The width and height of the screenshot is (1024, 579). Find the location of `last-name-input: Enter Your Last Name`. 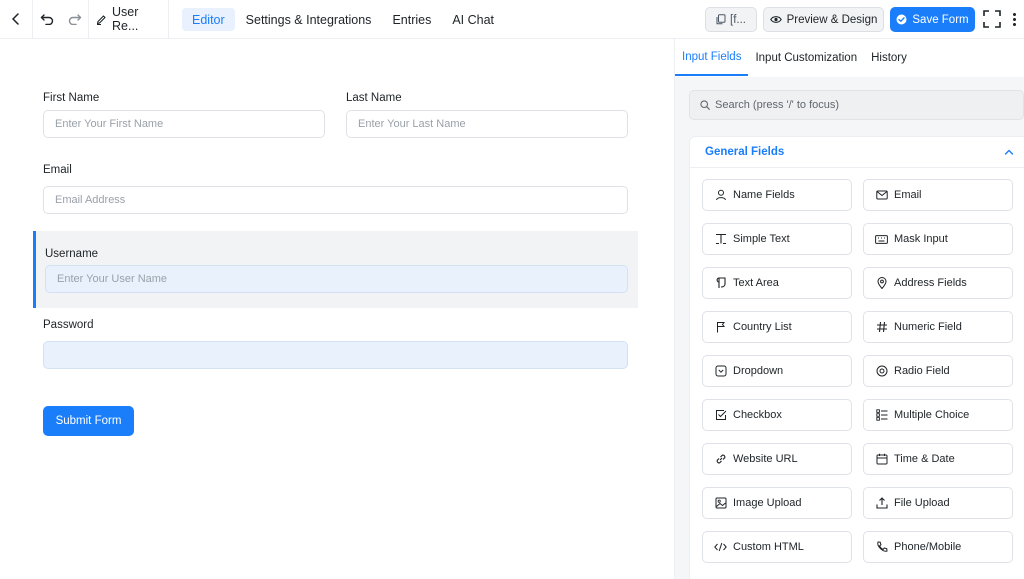

last-name-input: Enter Your Last Name is located at coordinates (487, 124).